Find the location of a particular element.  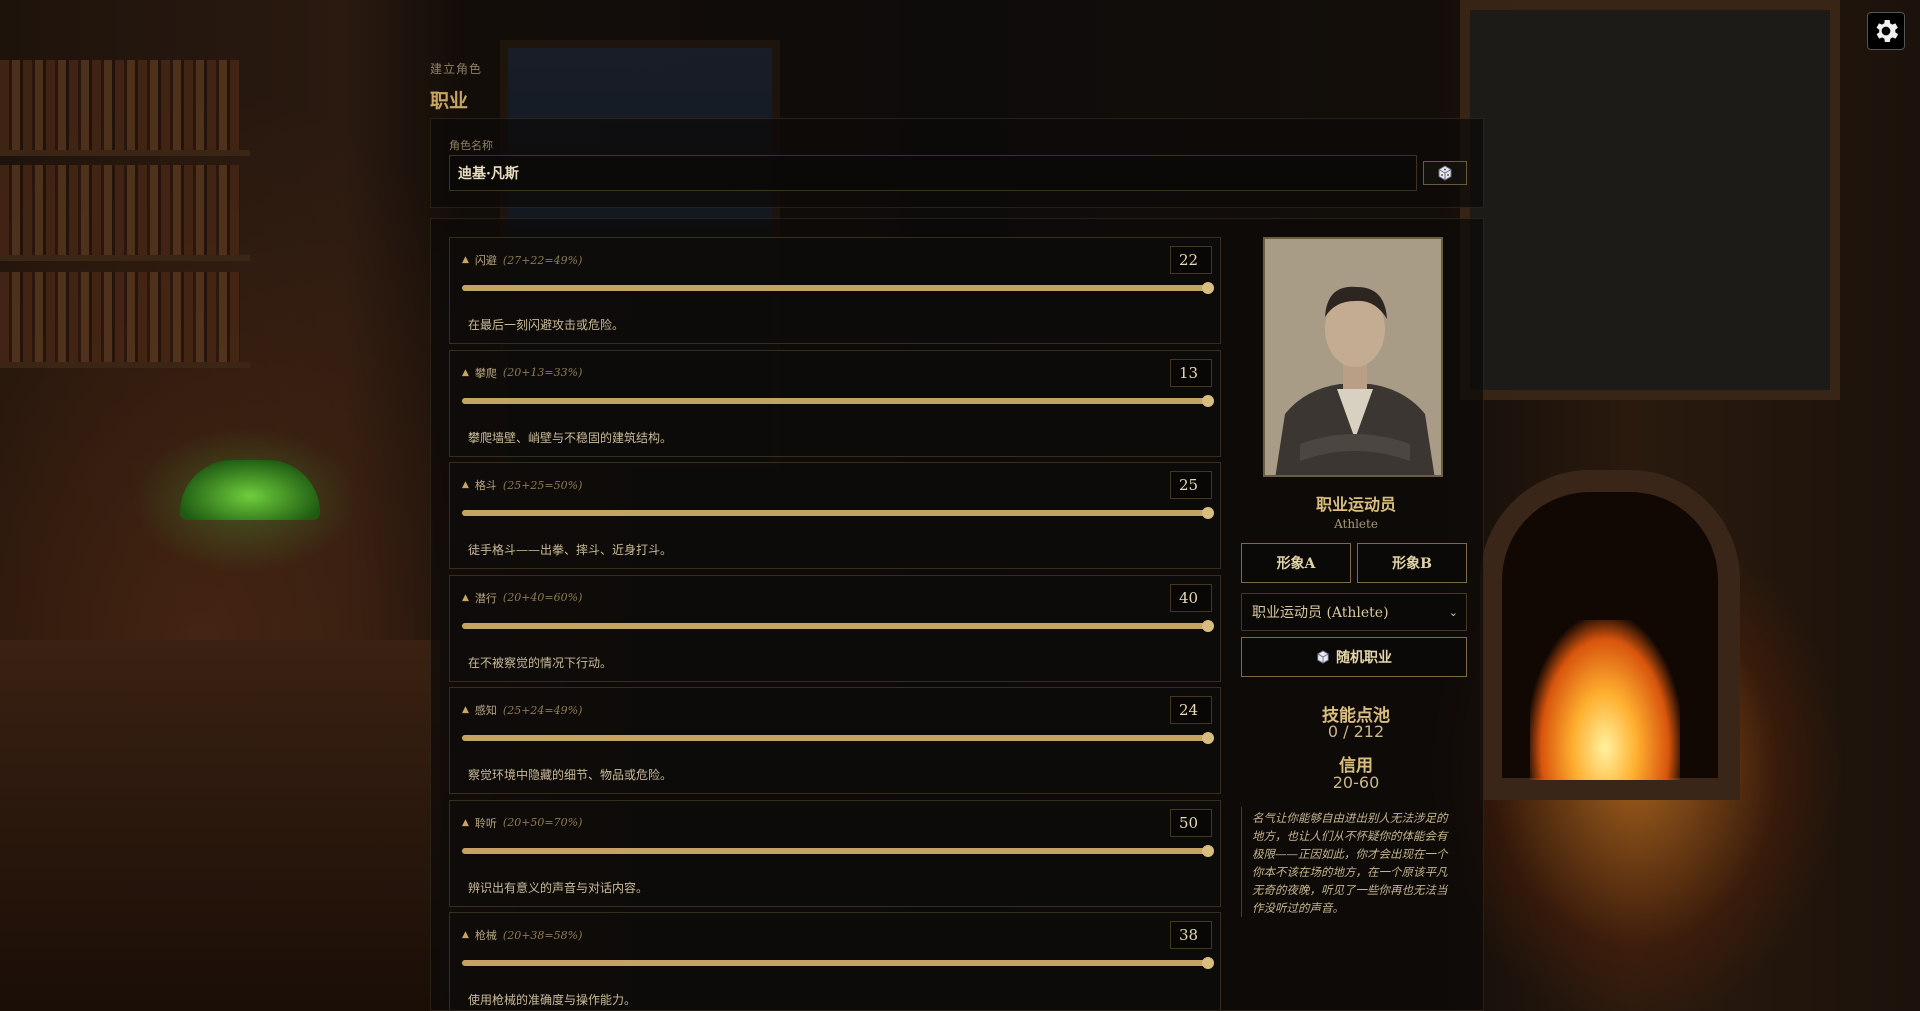

background-chalkboard is located at coordinates (1650, 200).